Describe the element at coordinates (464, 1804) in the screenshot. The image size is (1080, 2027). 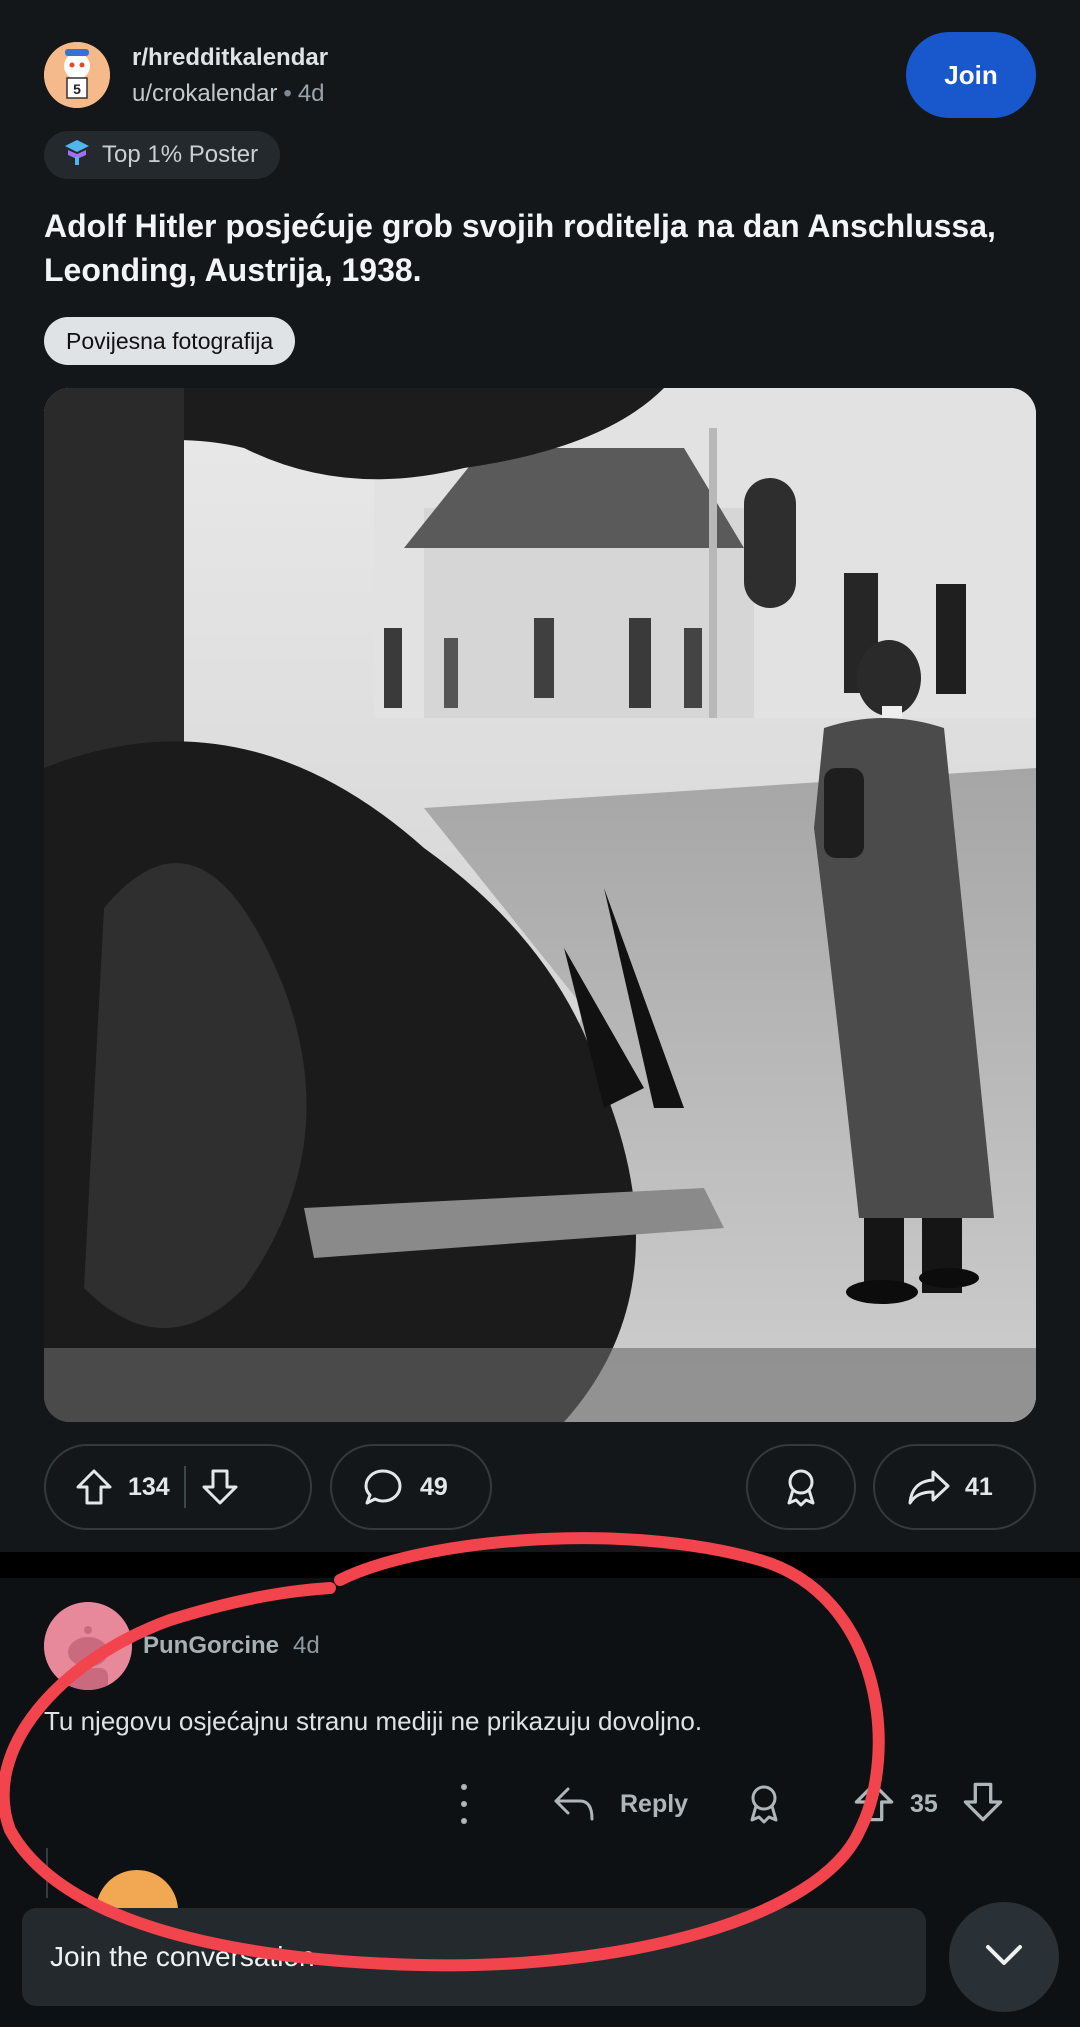
I see `more-options-icon` at that location.